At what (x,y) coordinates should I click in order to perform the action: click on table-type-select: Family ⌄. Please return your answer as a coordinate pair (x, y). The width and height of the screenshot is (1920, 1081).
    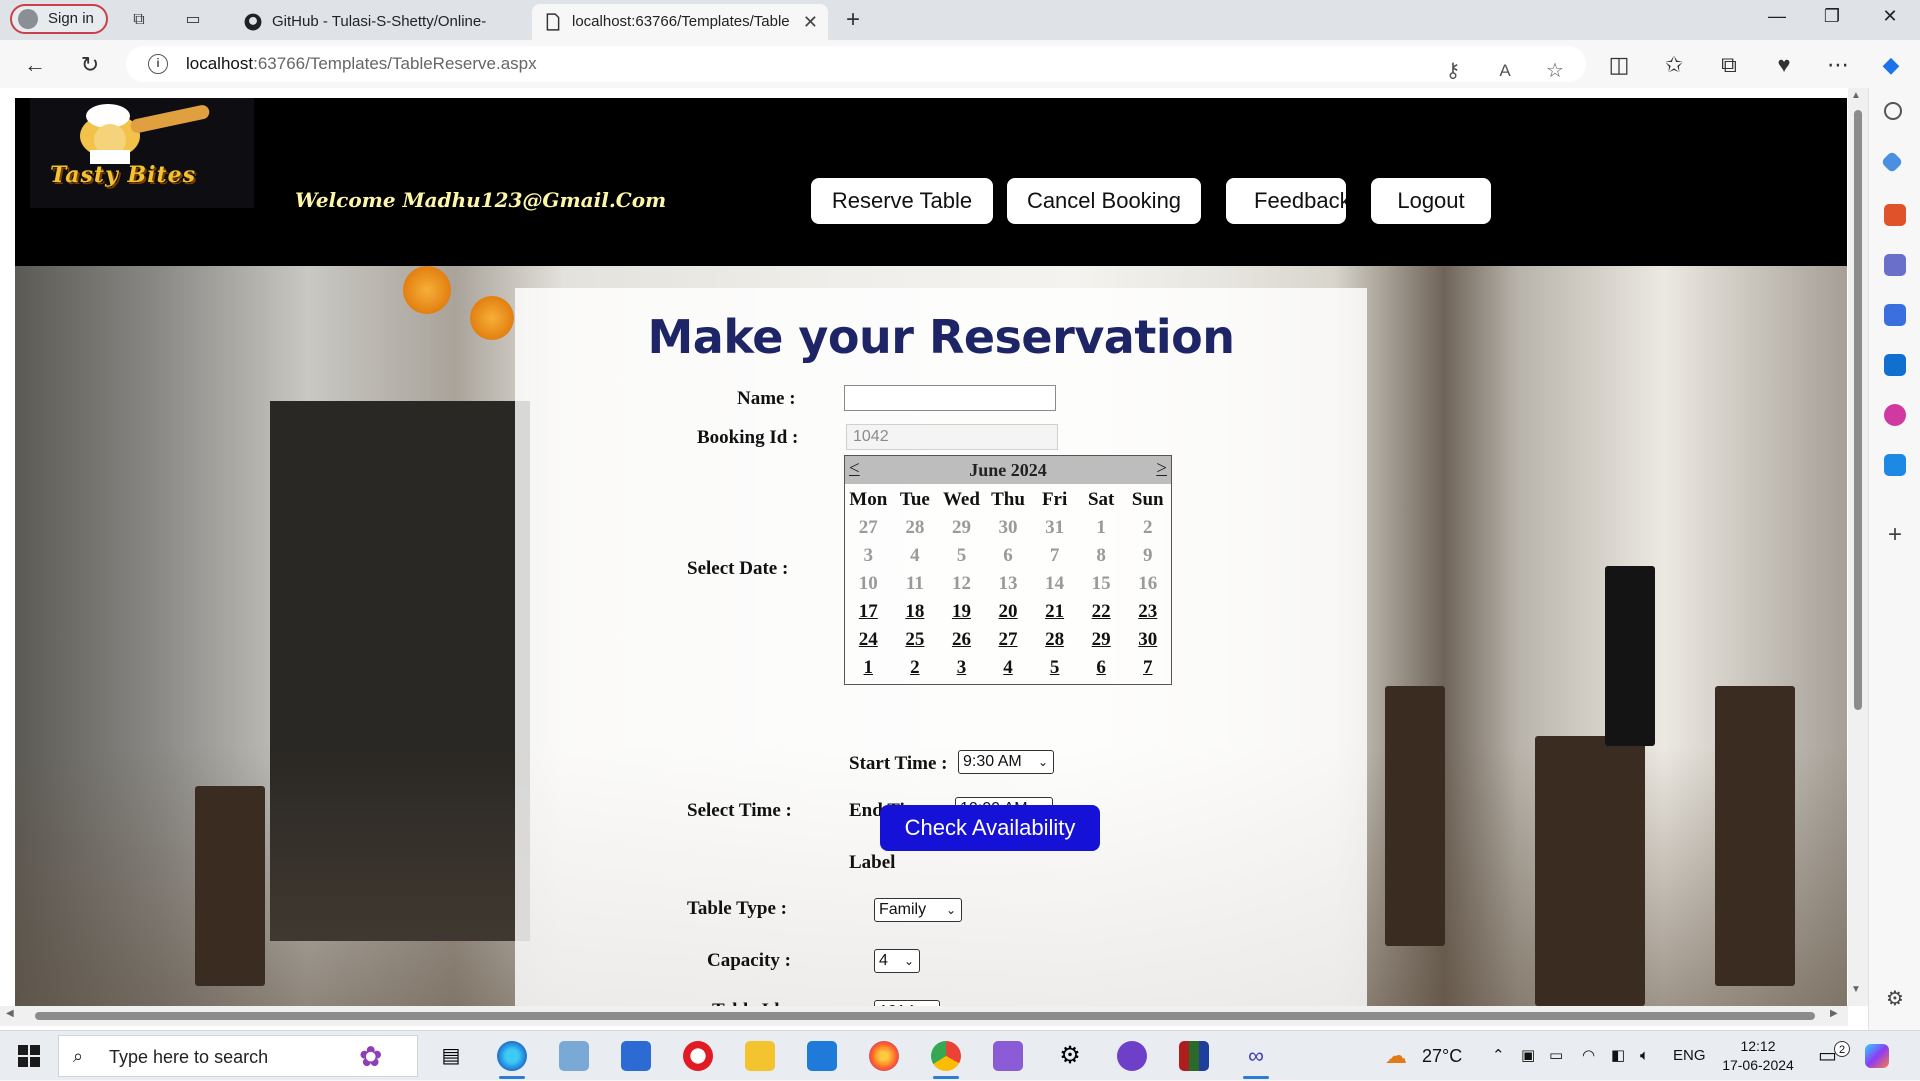
    Looking at the image, I should click on (918, 910).